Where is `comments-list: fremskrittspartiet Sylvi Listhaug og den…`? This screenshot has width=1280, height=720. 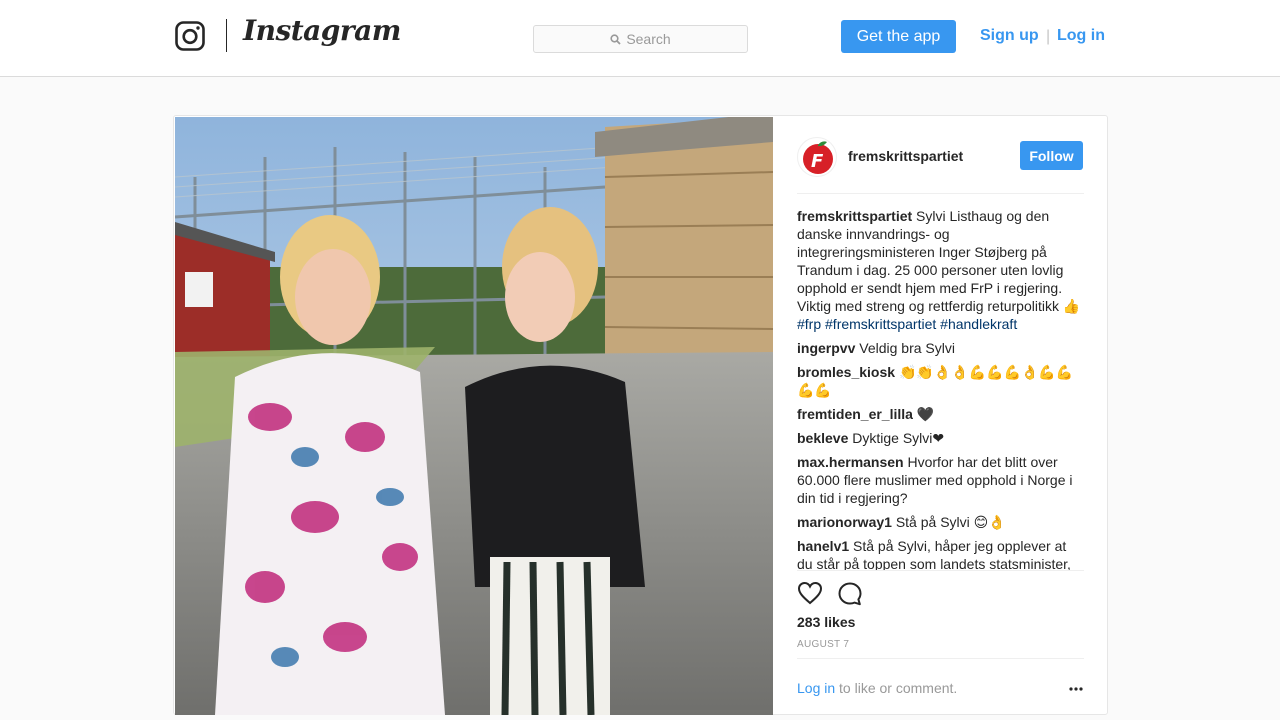
comments-list: fremskrittspartiet Sylvi Listhaug og den… is located at coordinates (940, 388).